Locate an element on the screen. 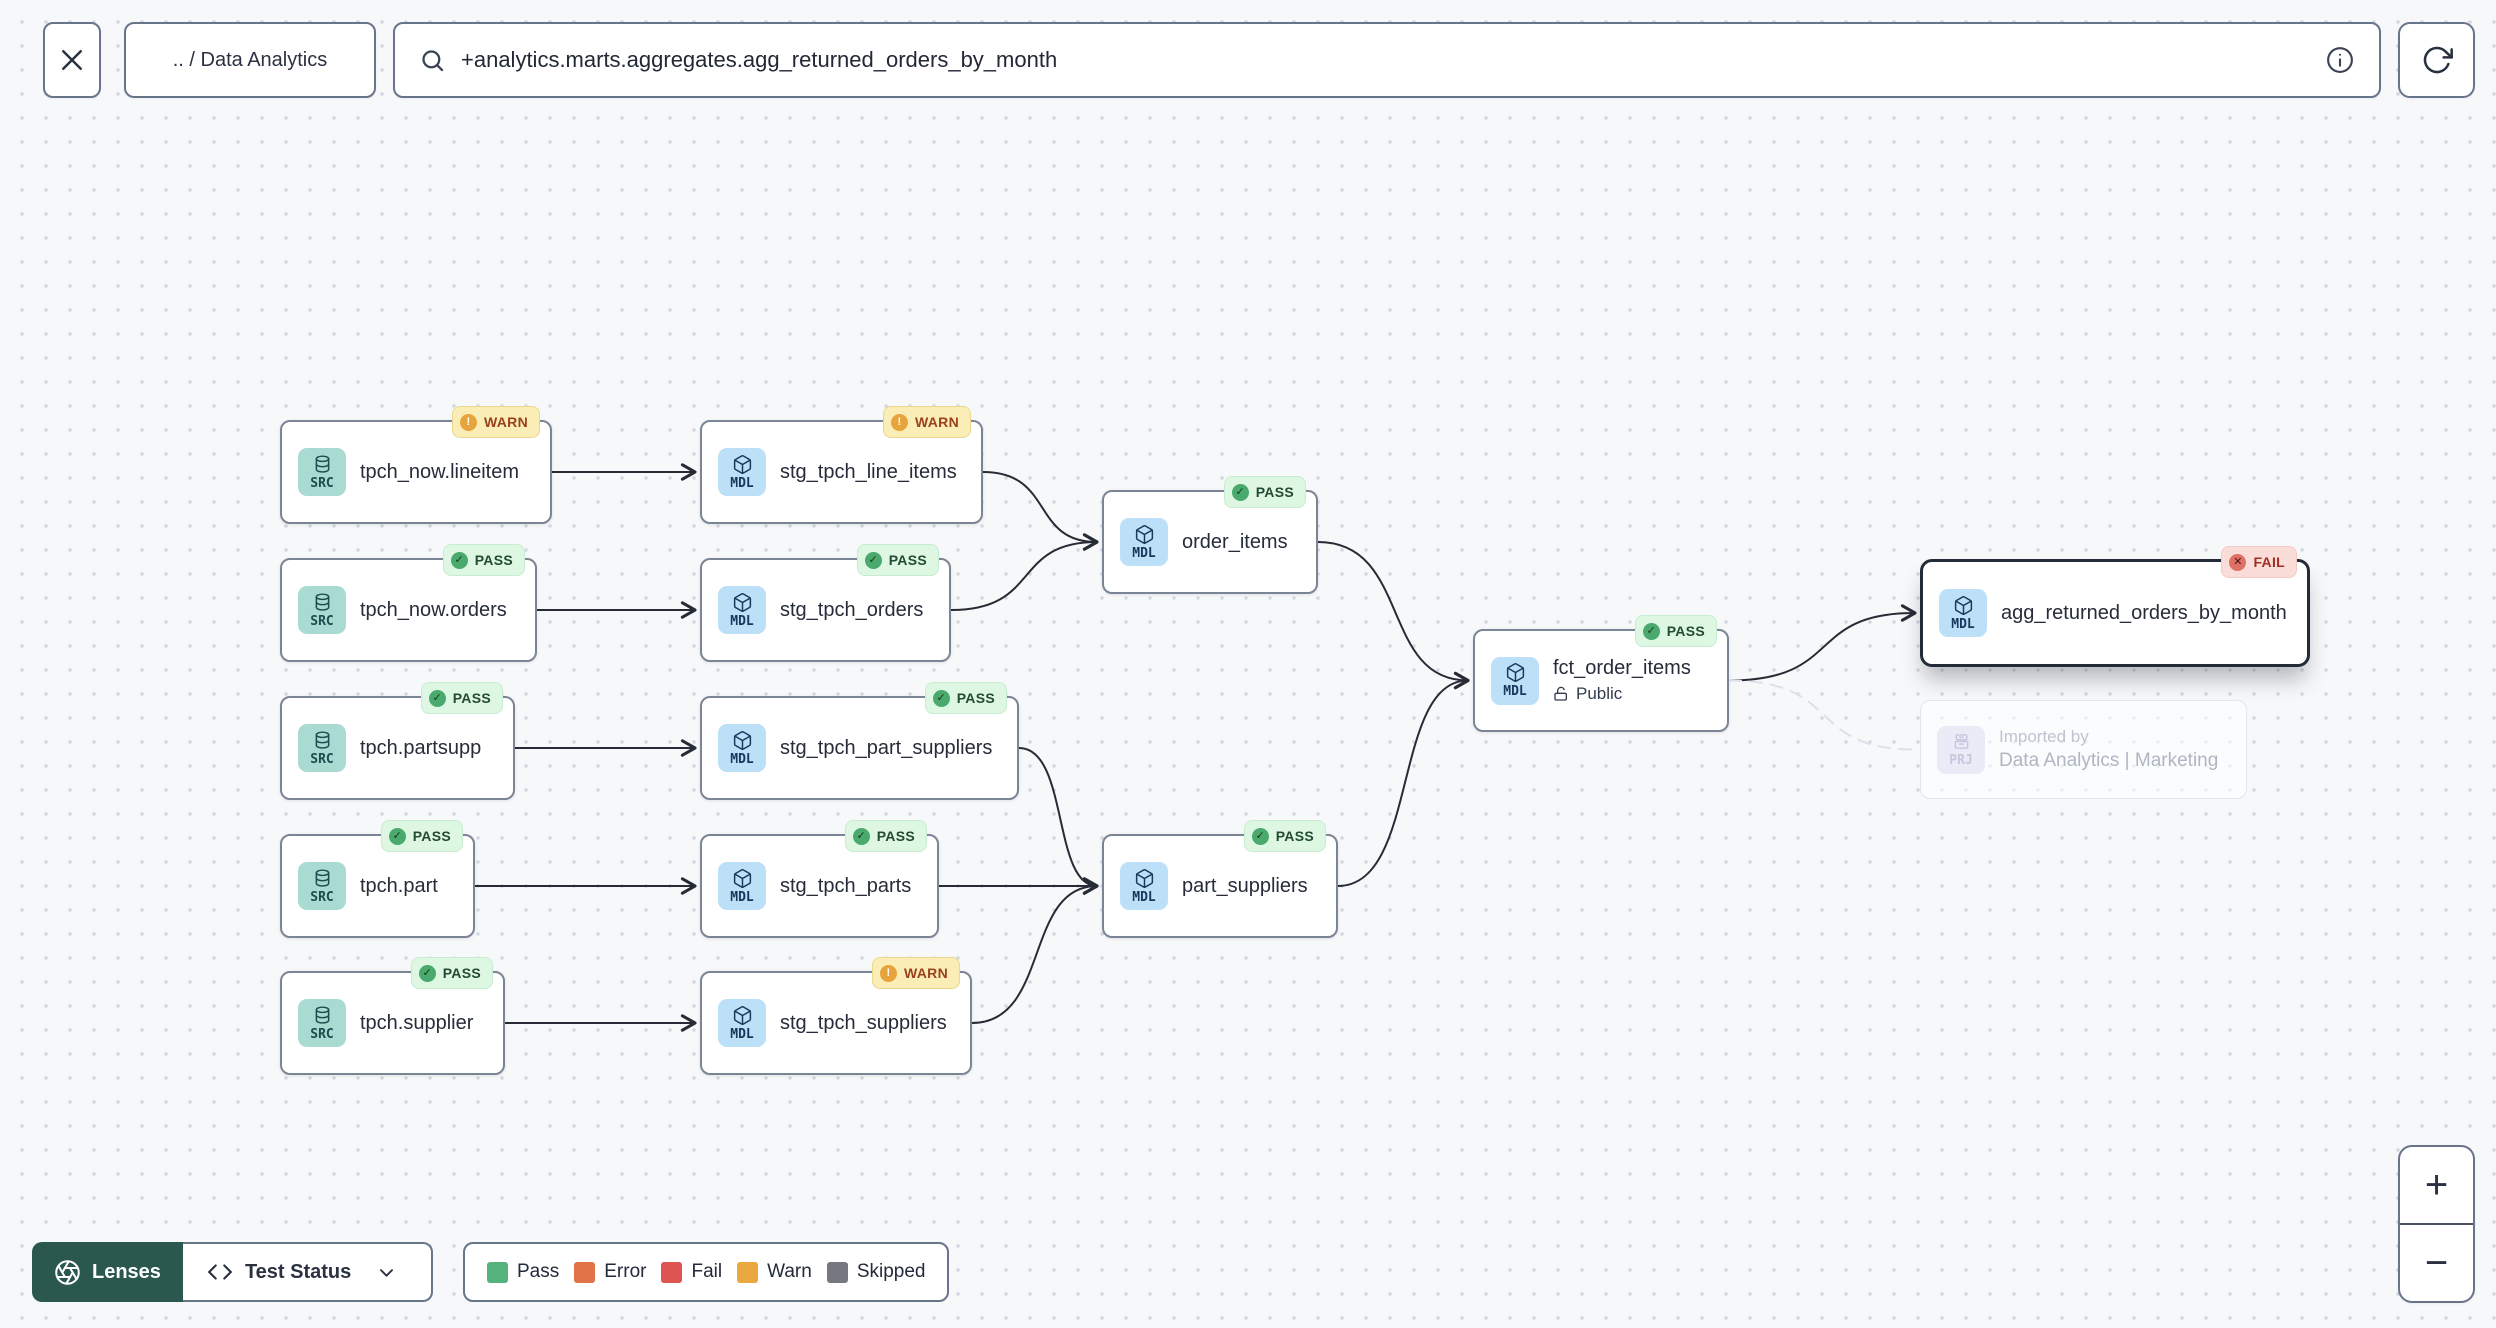  node-tpch_partsupp: ✓ PASS SRC tpch.partsupp is located at coordinates (397, 741).